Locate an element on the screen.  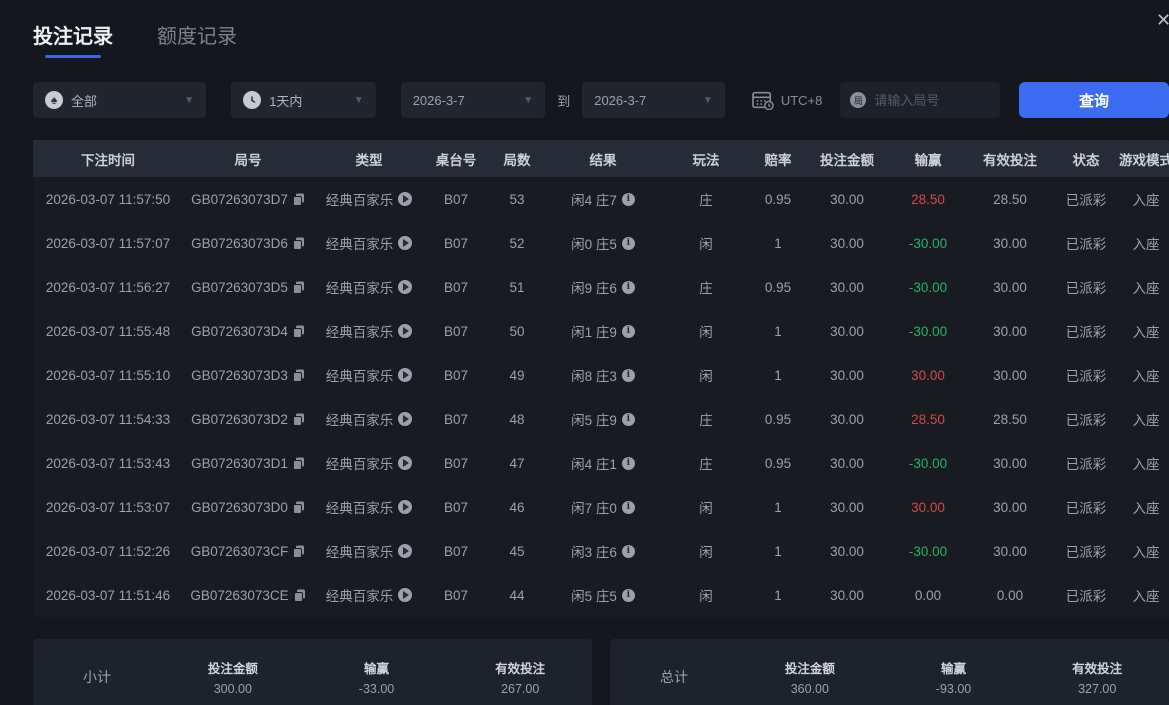
date-from-picker: 2026-3-7 ▼ is located at coordinates (473, 100).